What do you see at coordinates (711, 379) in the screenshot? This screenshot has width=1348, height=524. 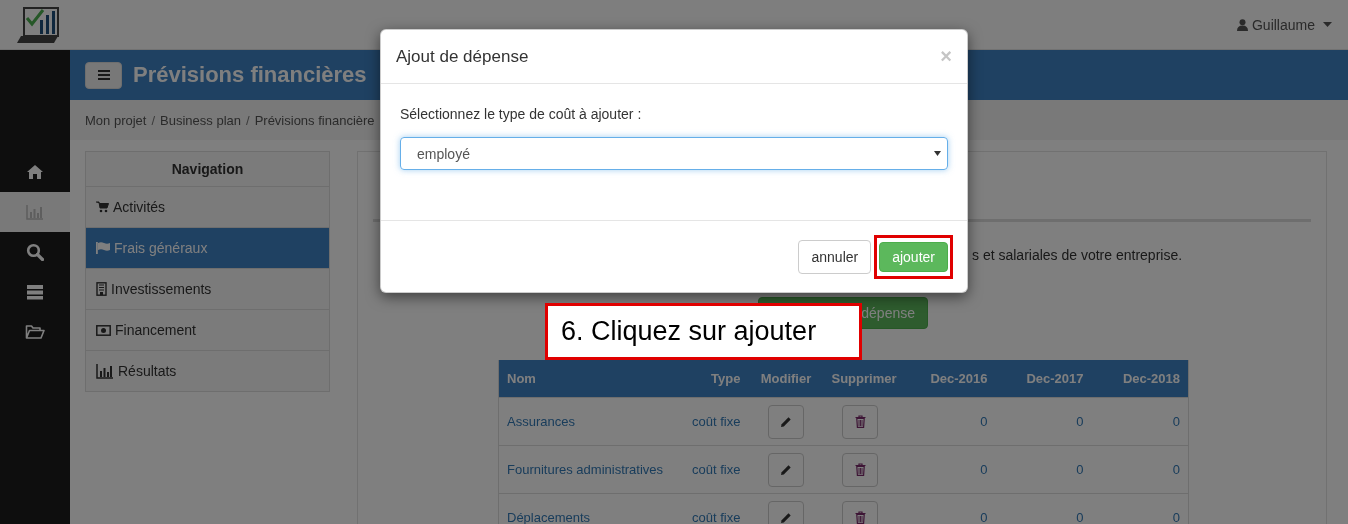 I see `column-header: Type` at bounding box center [711, 379].